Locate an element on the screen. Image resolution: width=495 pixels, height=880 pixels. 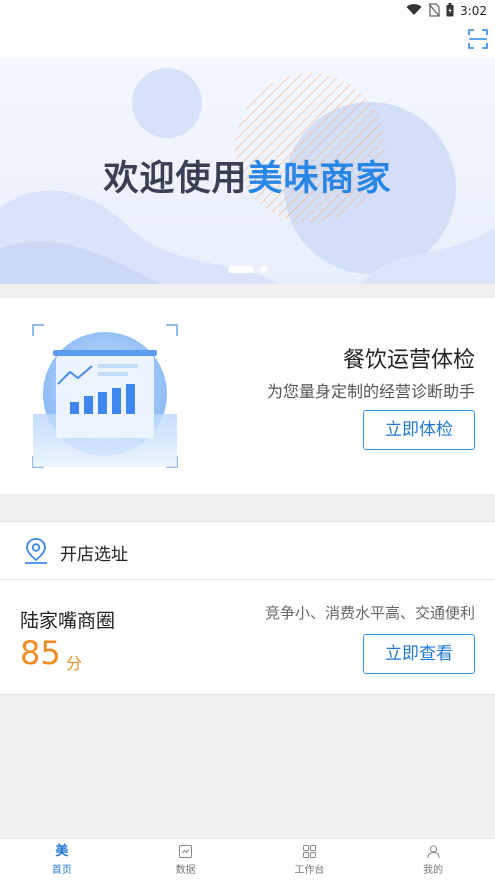
status-bar: 3:02 is located at coordinates (247, 11).